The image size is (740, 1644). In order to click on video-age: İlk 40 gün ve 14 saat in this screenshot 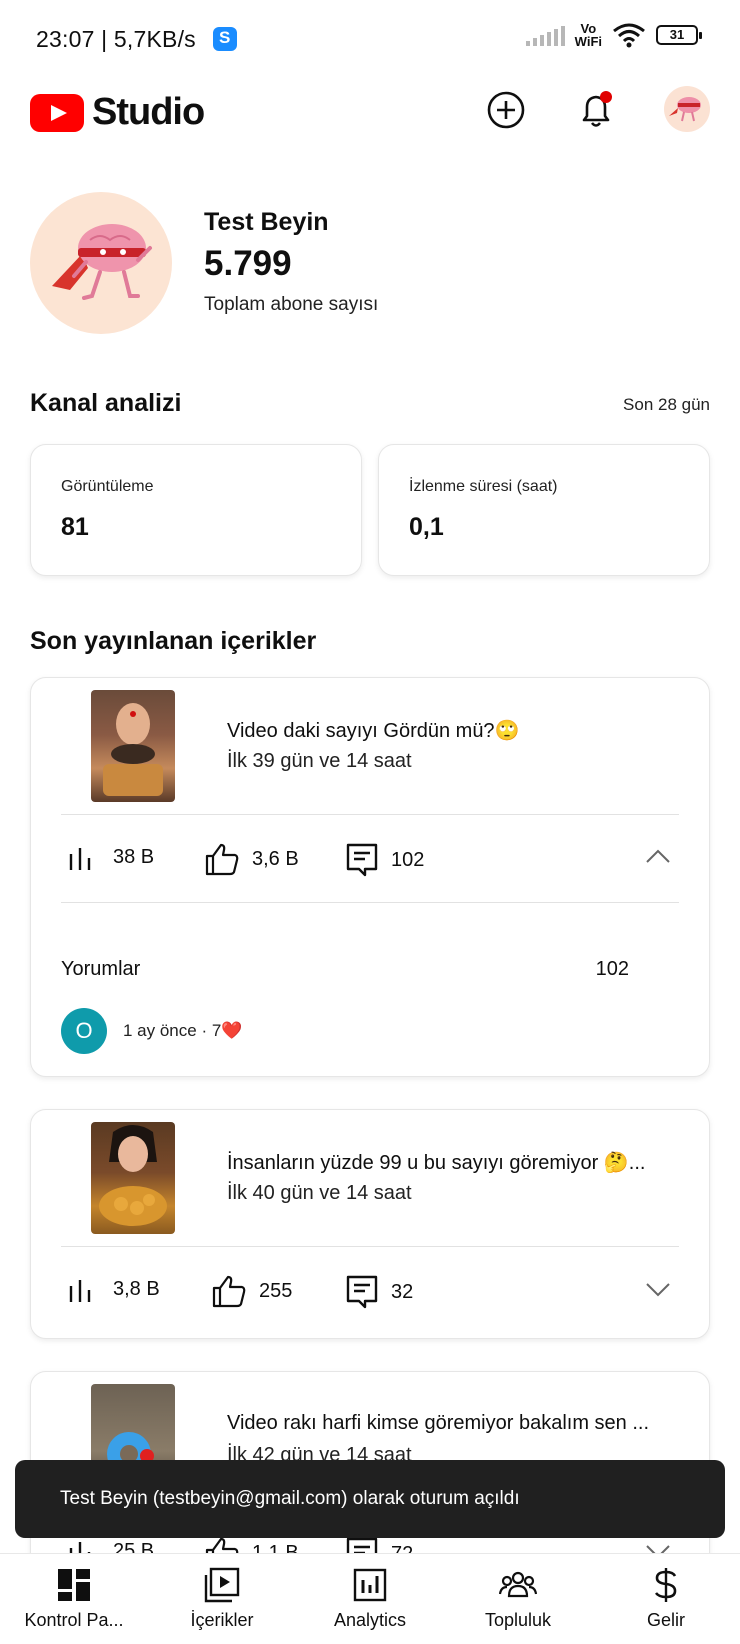, I will do `click(319, 1193)`.